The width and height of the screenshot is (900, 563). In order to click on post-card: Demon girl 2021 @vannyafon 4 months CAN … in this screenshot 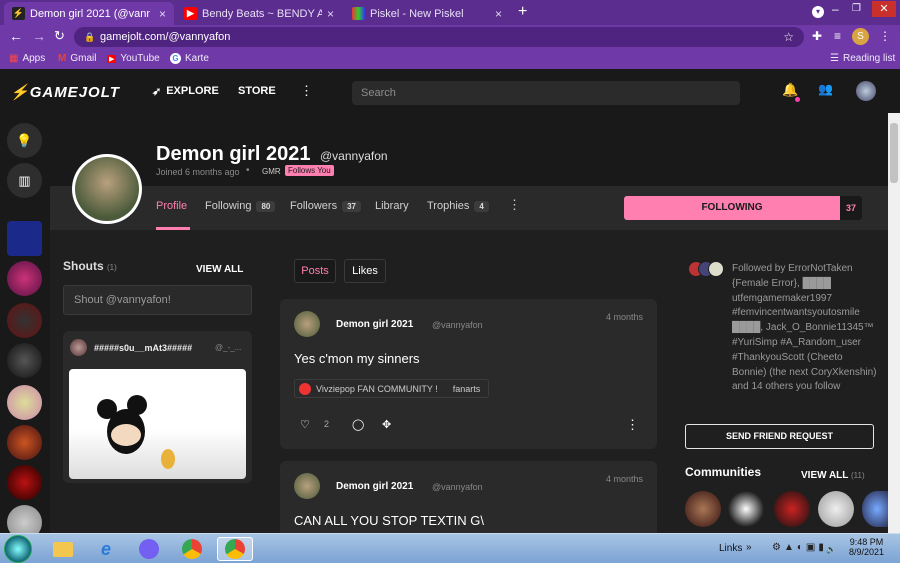, I will do `click(468, 497)`.